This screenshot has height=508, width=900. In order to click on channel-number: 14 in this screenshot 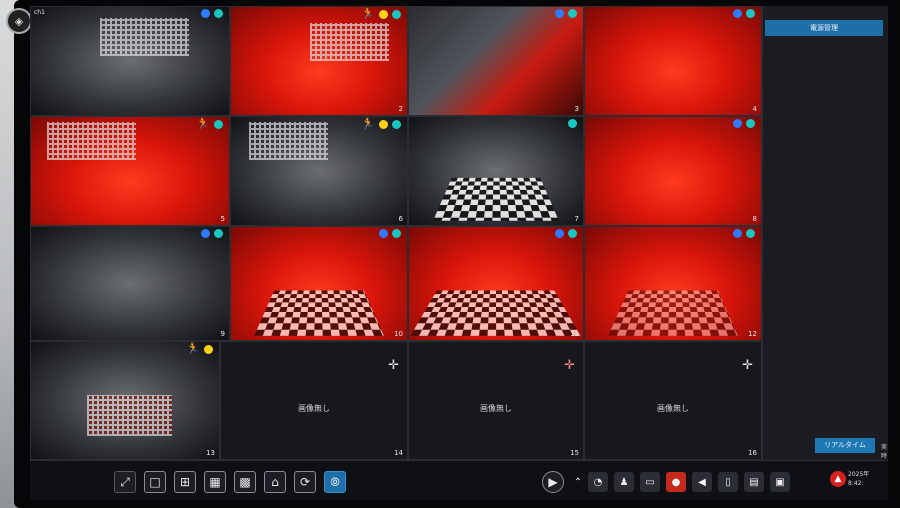, I will do `click(398, 453)`.